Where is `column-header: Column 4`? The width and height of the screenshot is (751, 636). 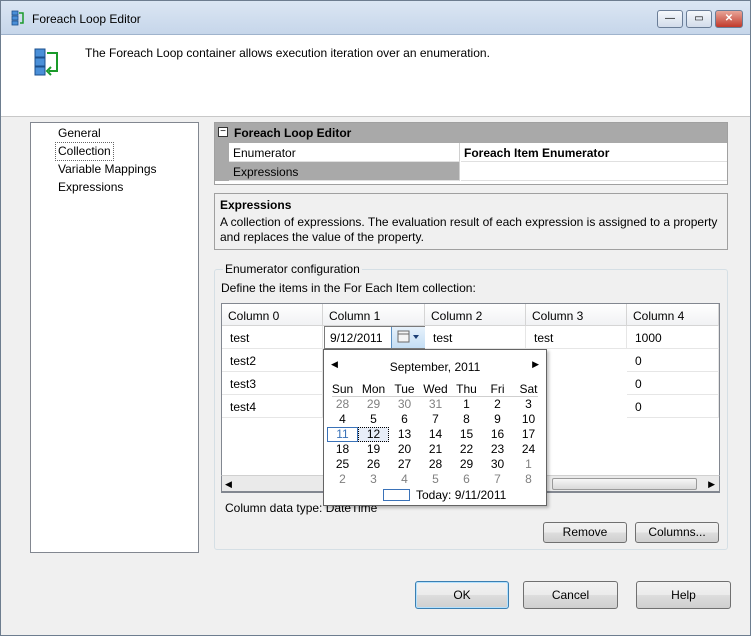 column-header: Column 4 is located at coordinates (673, 315).